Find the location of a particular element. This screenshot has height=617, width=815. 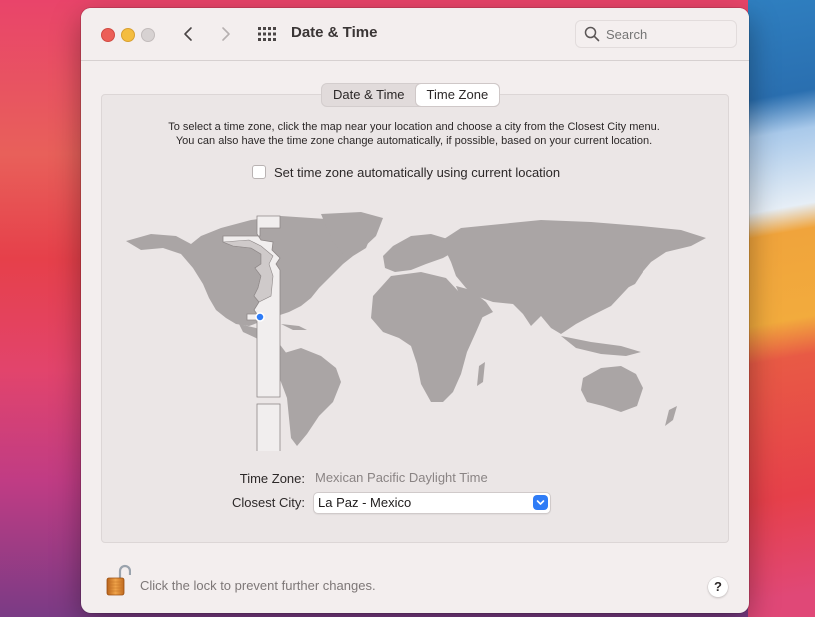

south-america is located at coordinates (308, 397).